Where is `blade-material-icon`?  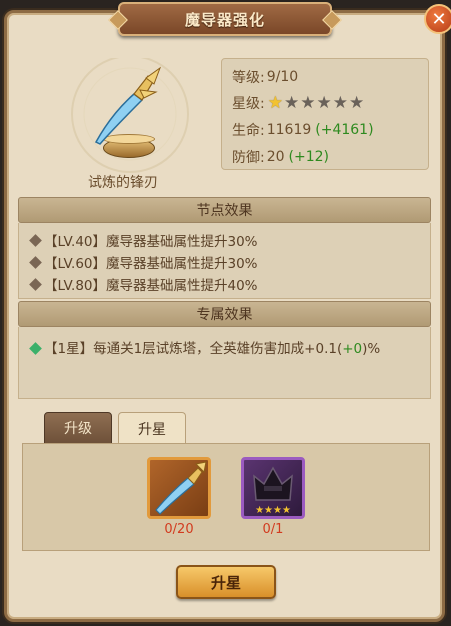
blade-material-icon is located at coordinates (181, 488).